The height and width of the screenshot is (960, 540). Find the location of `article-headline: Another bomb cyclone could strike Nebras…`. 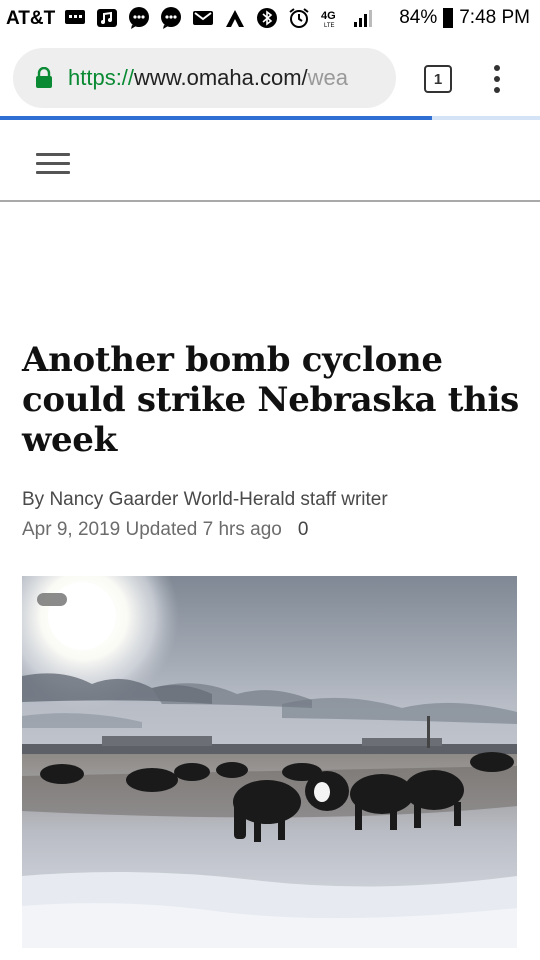

article-headline: Another bomb cyclone could strike Nebras… is located at coordinates (271, 400).